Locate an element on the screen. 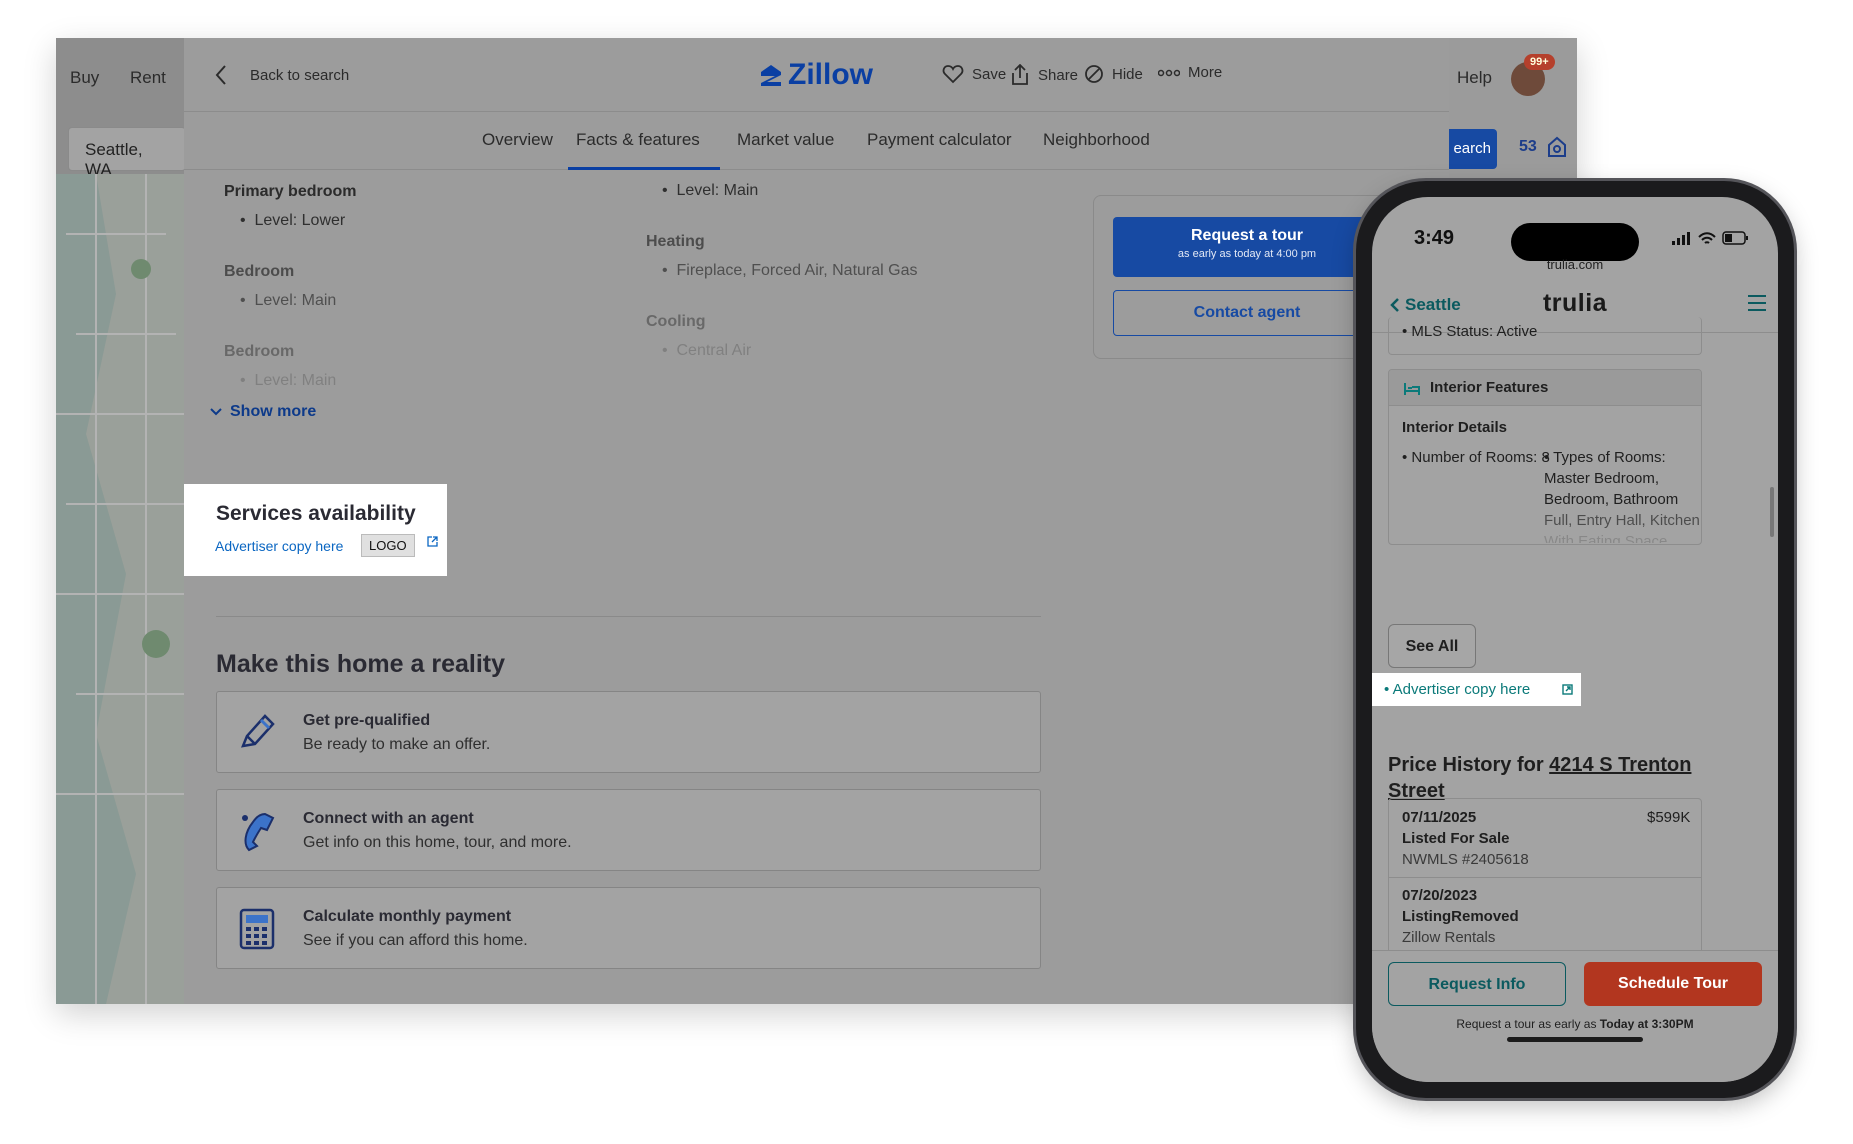 The image size is (1853, 1144). price-history-date: 07/11/2025 is located at coordinates (1439, 817).